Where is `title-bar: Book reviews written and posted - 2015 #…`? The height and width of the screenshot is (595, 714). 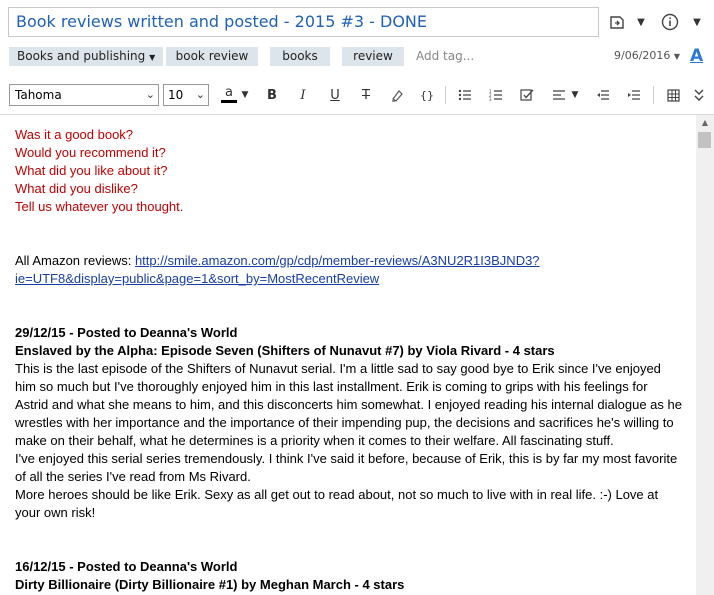 title-bar: Book reviews written and posted - 2015 #… is located at coordinates (357, 22).